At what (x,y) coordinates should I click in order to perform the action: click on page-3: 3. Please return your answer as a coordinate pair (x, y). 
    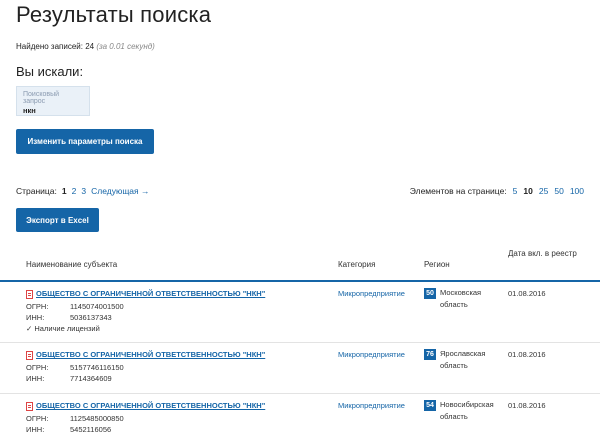
    Looking at the image, I should click on (83, 191).